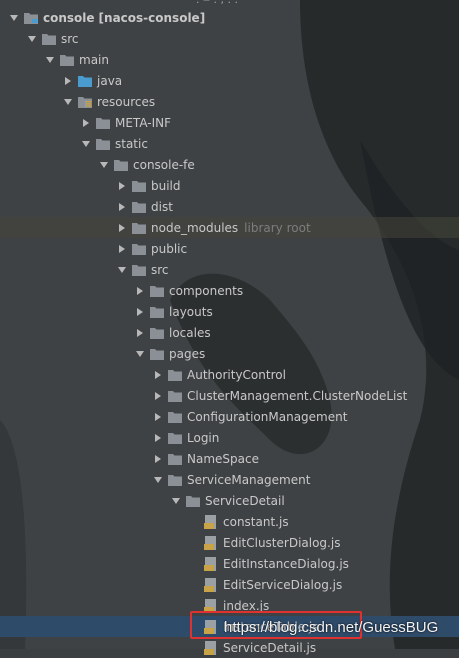 The width and height of the screenshot is (459, 658). I want to click on tree-folder-item: components, so click(229, 290).